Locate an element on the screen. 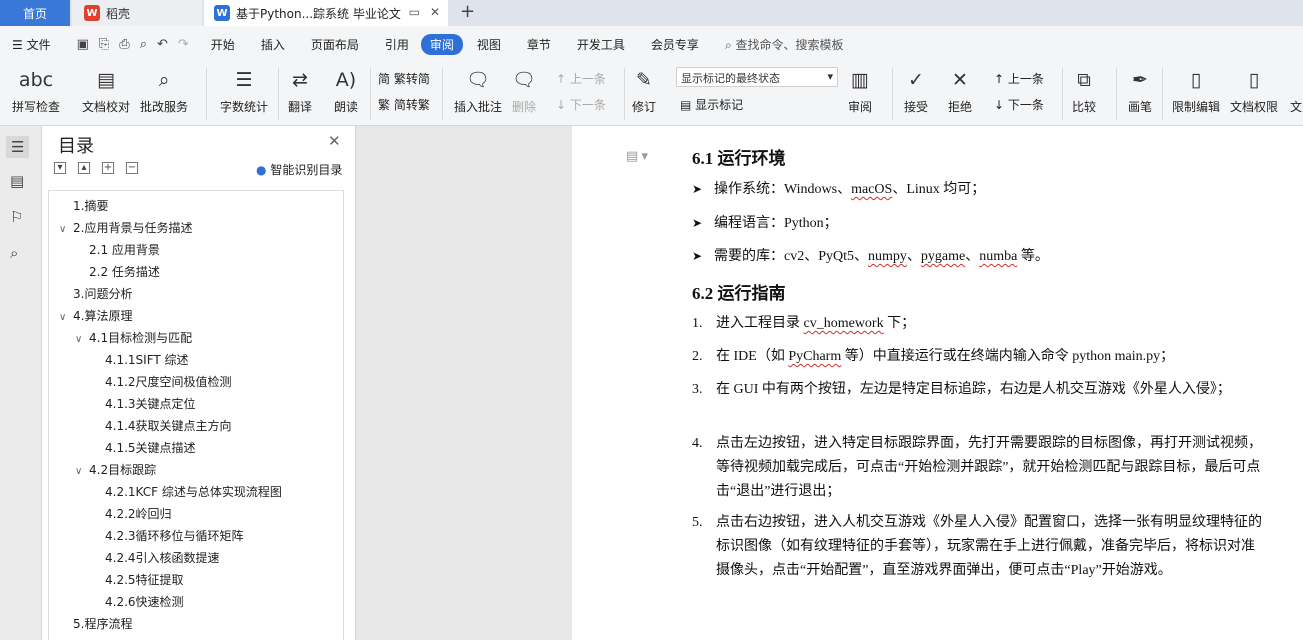  toc-item: 4.1.2尺度空间极值检测 is located at coordinates (161, 382).